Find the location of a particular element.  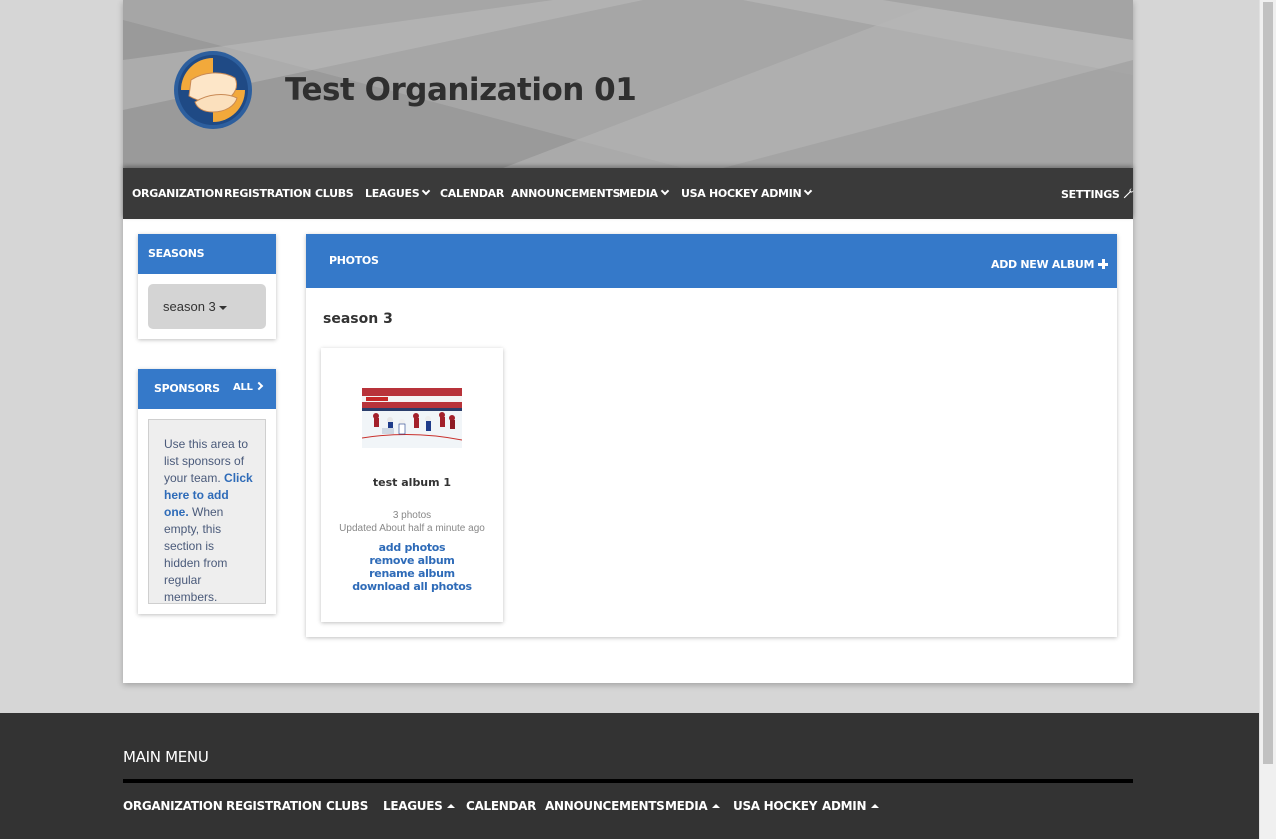

footer-item-leagues: LEAGUES is located at coordinates (419, 806).